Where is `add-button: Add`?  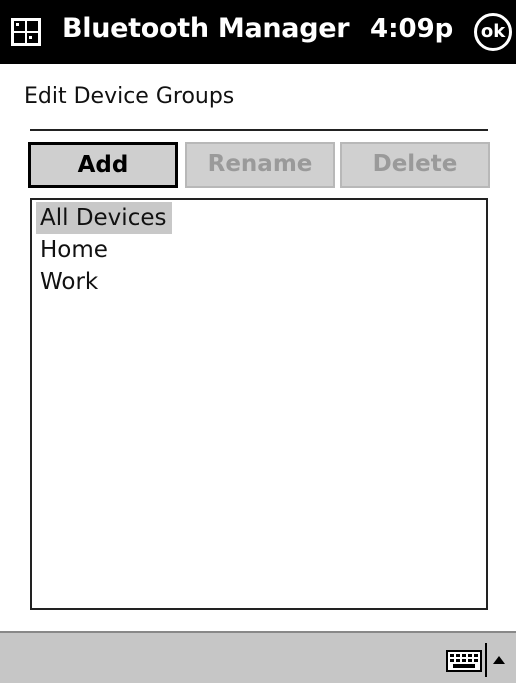
add-button: Add is located at coordinates (103, 165).